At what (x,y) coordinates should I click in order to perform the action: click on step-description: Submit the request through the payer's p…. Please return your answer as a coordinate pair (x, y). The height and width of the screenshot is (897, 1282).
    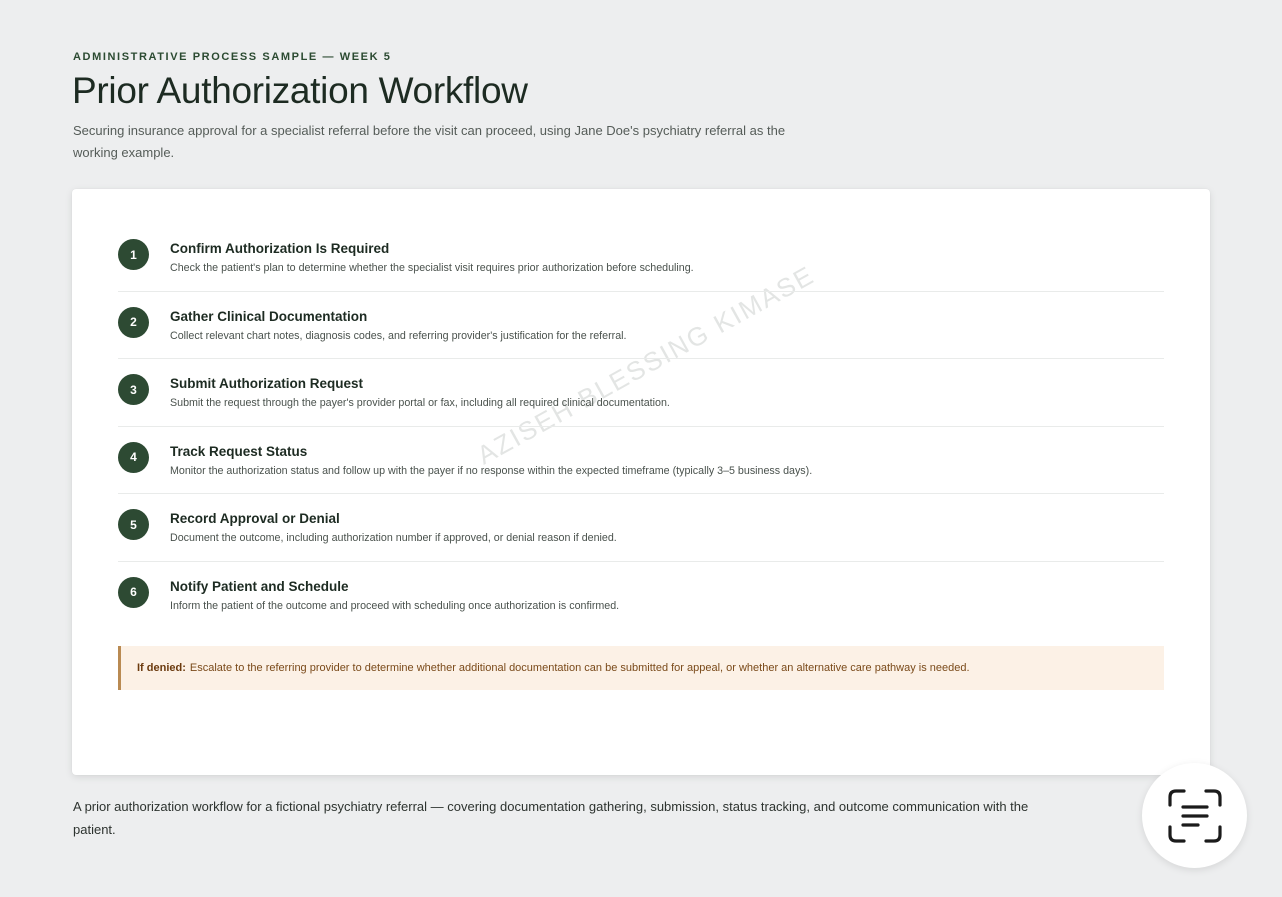
    Looking at the image, I should click on (420, 403).